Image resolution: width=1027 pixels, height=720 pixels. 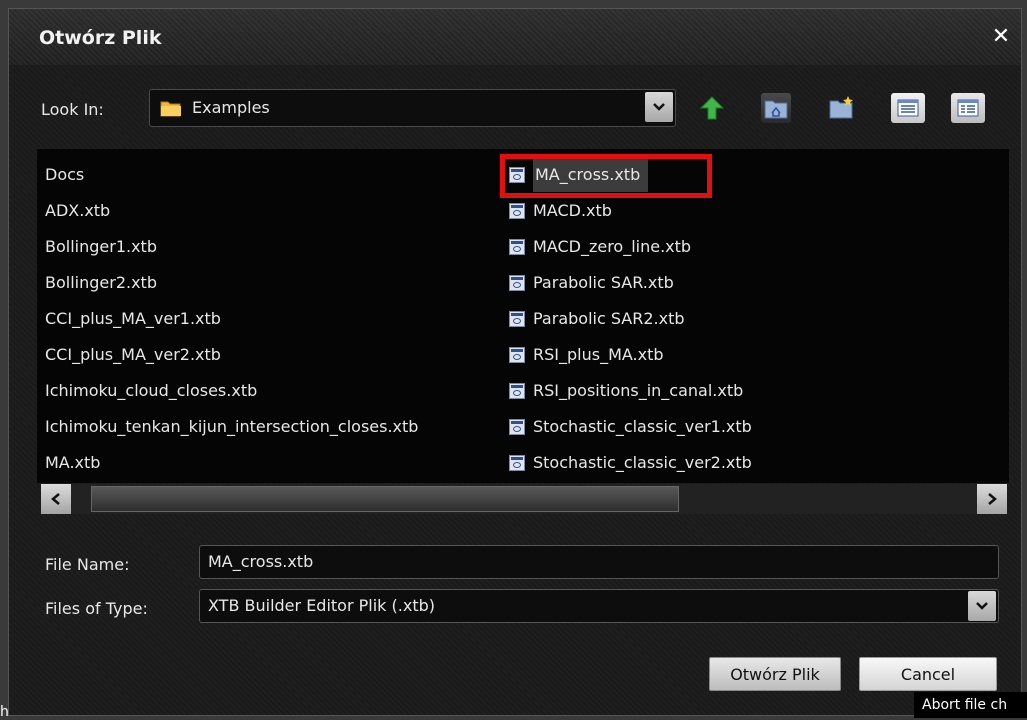 What do you see at coordinates (261, 561) in the screenshot?
I see `file-name-value: MA_cross.xtb` at bounding box center [261, 561].